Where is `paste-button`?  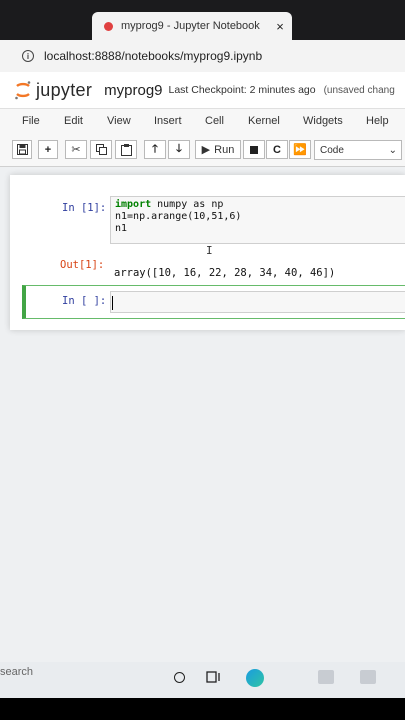
paste-button is located at coordinates (126, 149).